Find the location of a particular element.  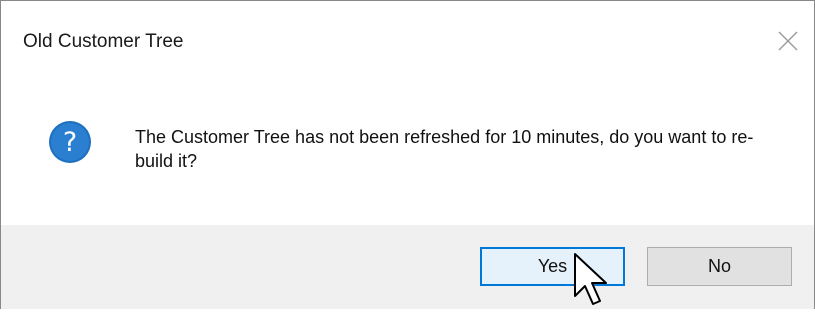

question-icon: ? is located at coordinates (70, 142).